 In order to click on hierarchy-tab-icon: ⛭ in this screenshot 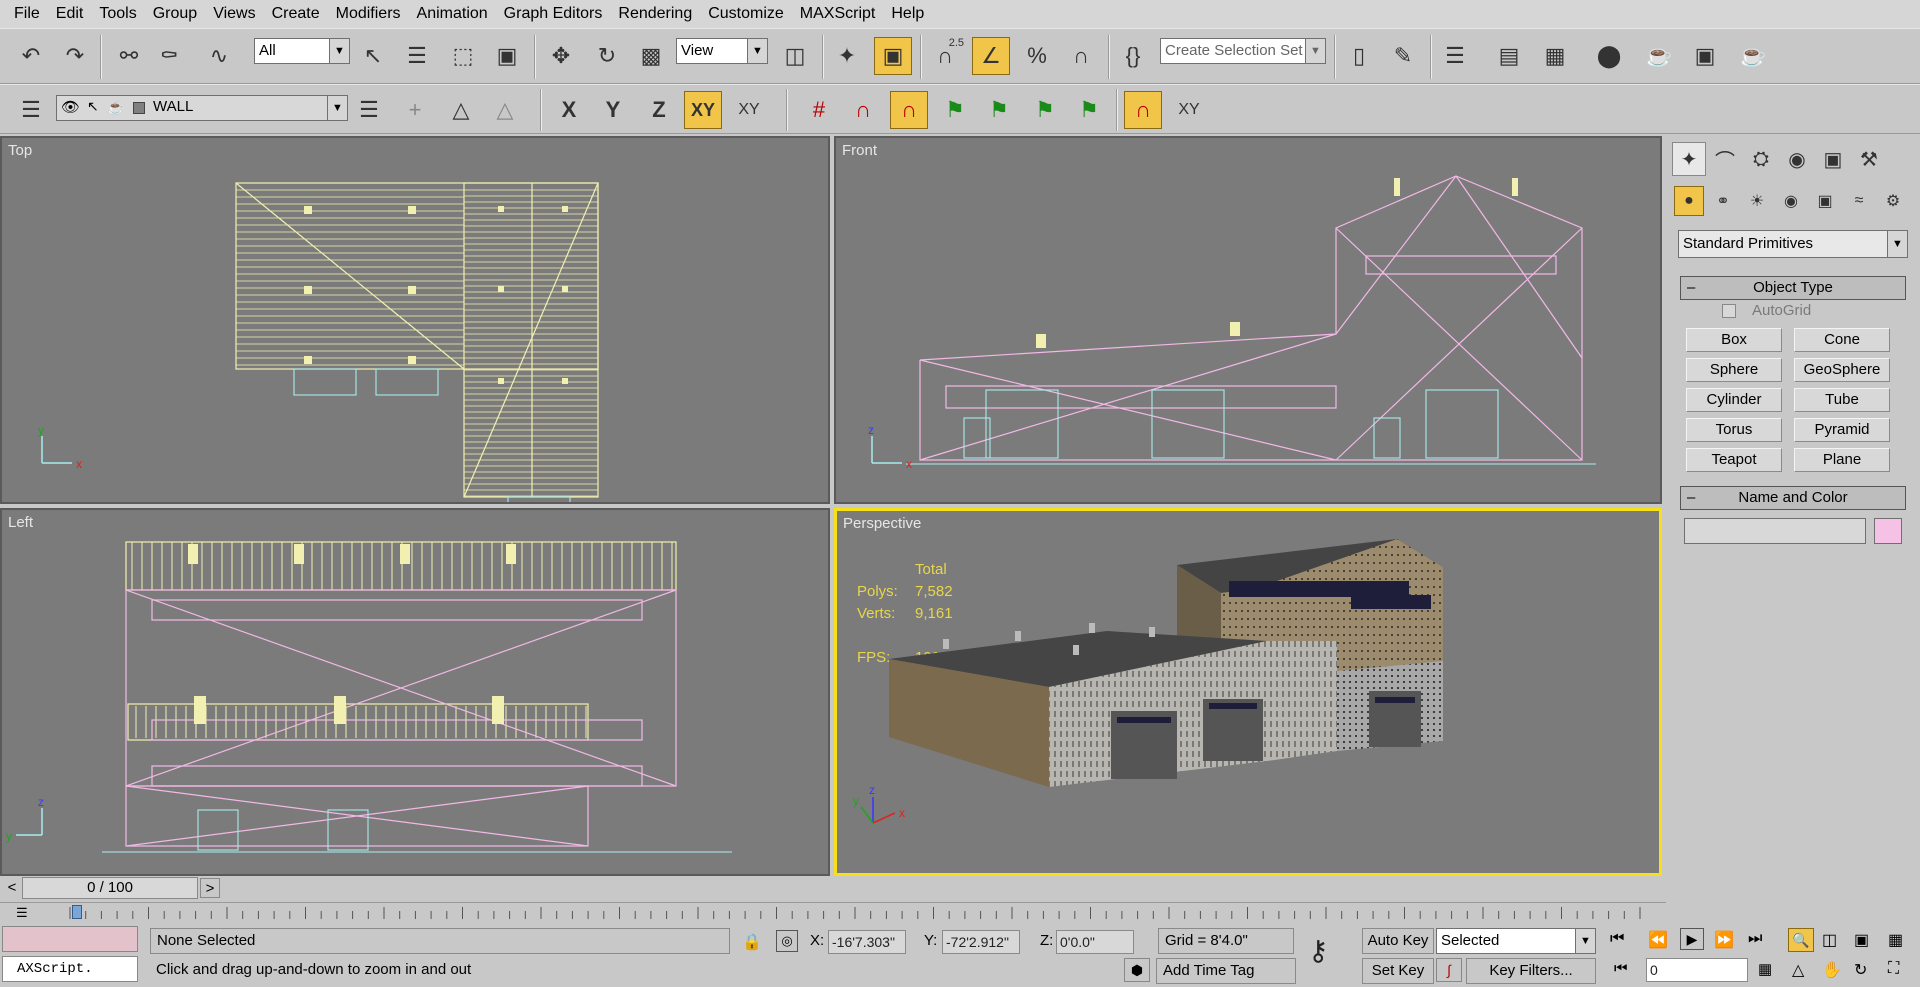, I will do `click(1761, 159)`.